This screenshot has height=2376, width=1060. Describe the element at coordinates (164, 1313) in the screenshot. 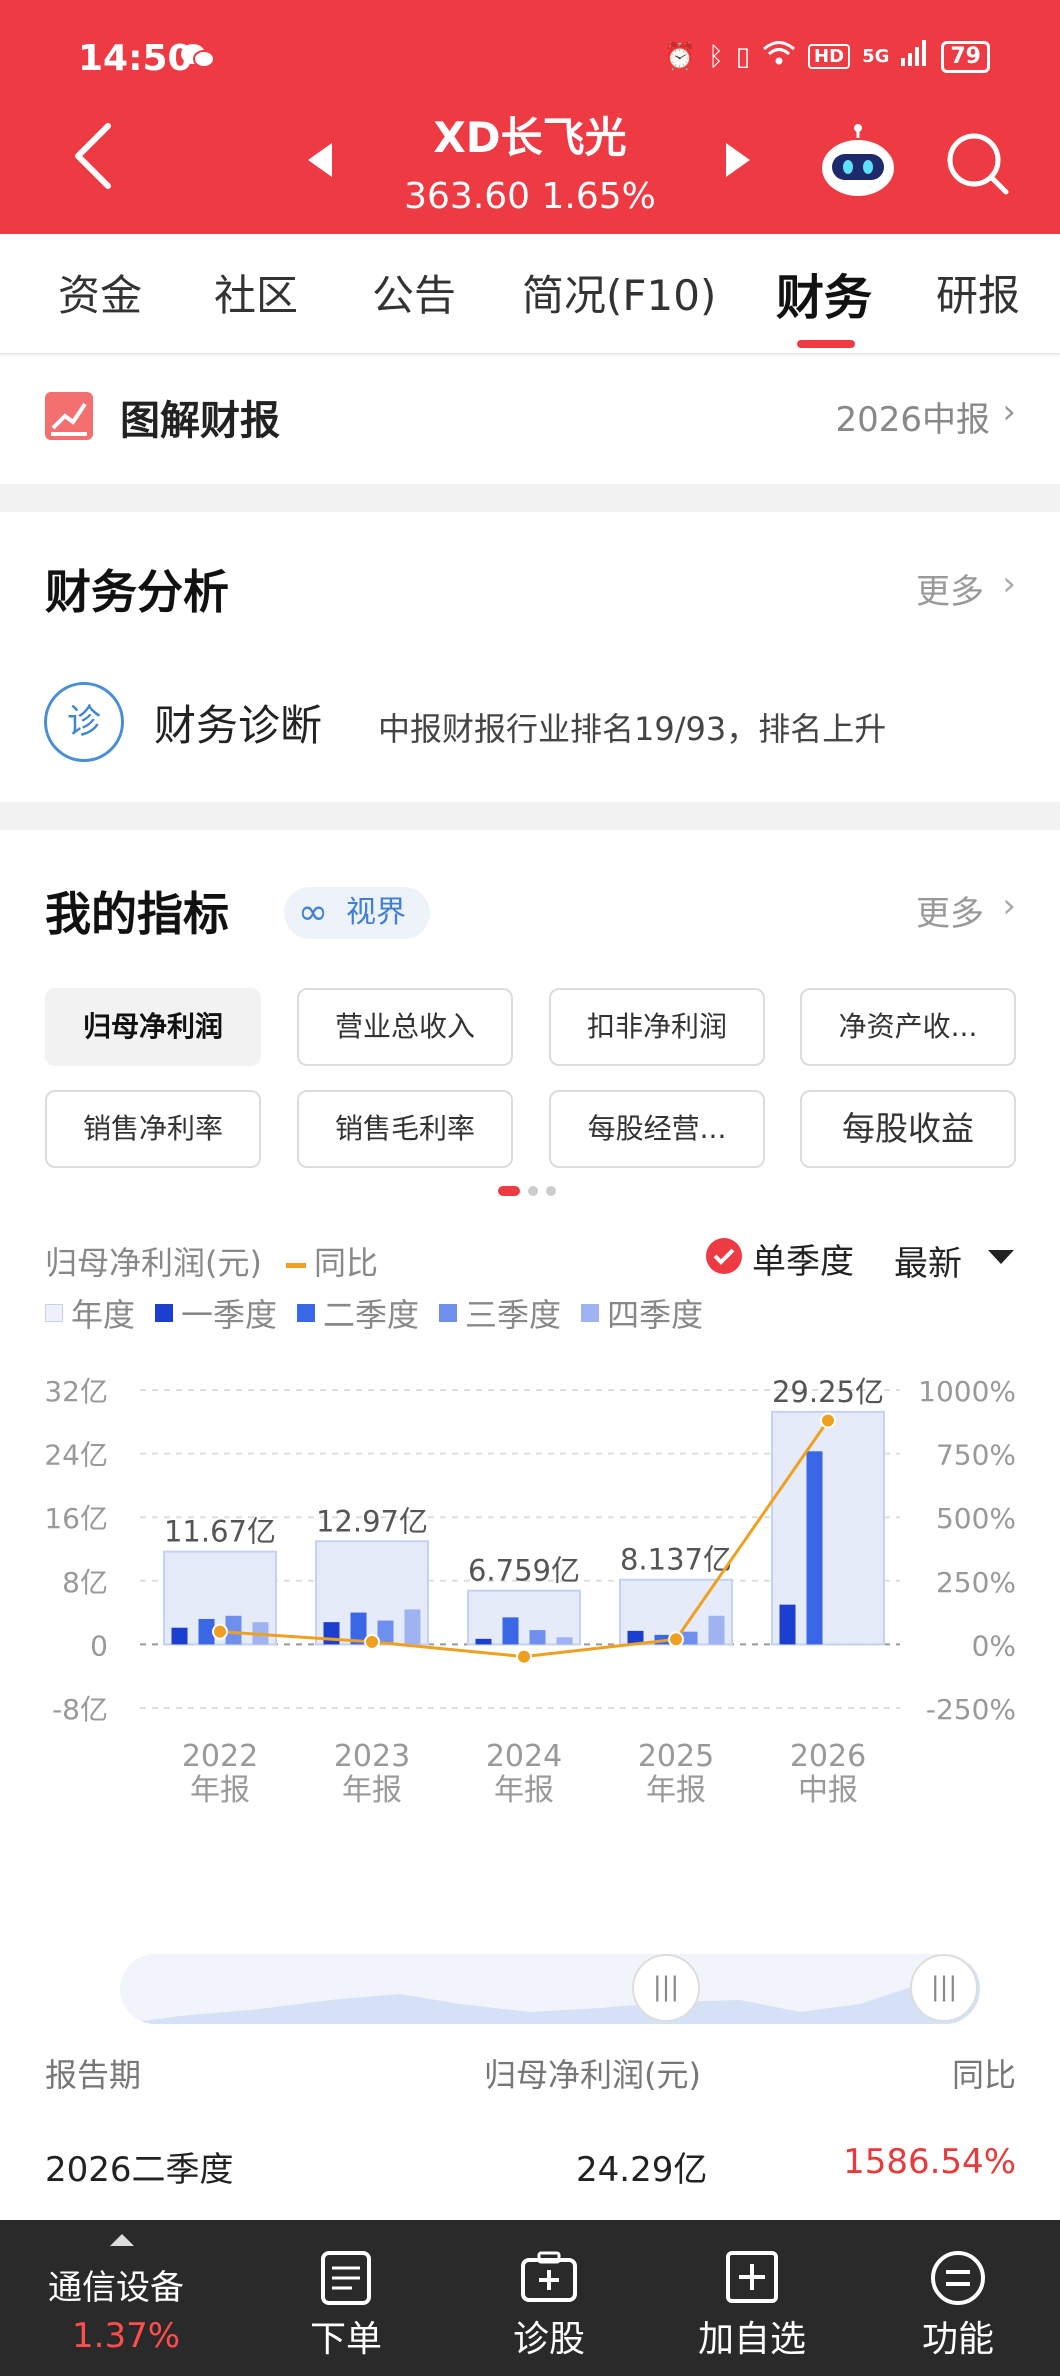

I see `q1-swatch` at that location.